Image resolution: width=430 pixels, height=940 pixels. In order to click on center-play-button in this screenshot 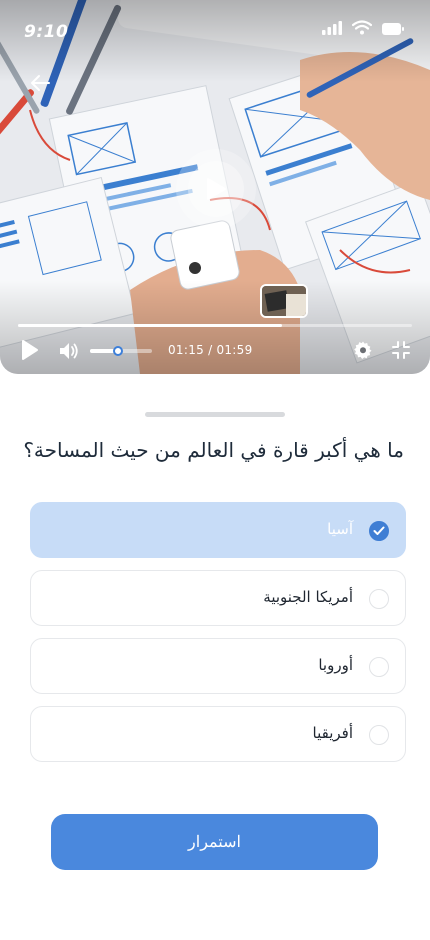, I will do `click(216, 189)`.